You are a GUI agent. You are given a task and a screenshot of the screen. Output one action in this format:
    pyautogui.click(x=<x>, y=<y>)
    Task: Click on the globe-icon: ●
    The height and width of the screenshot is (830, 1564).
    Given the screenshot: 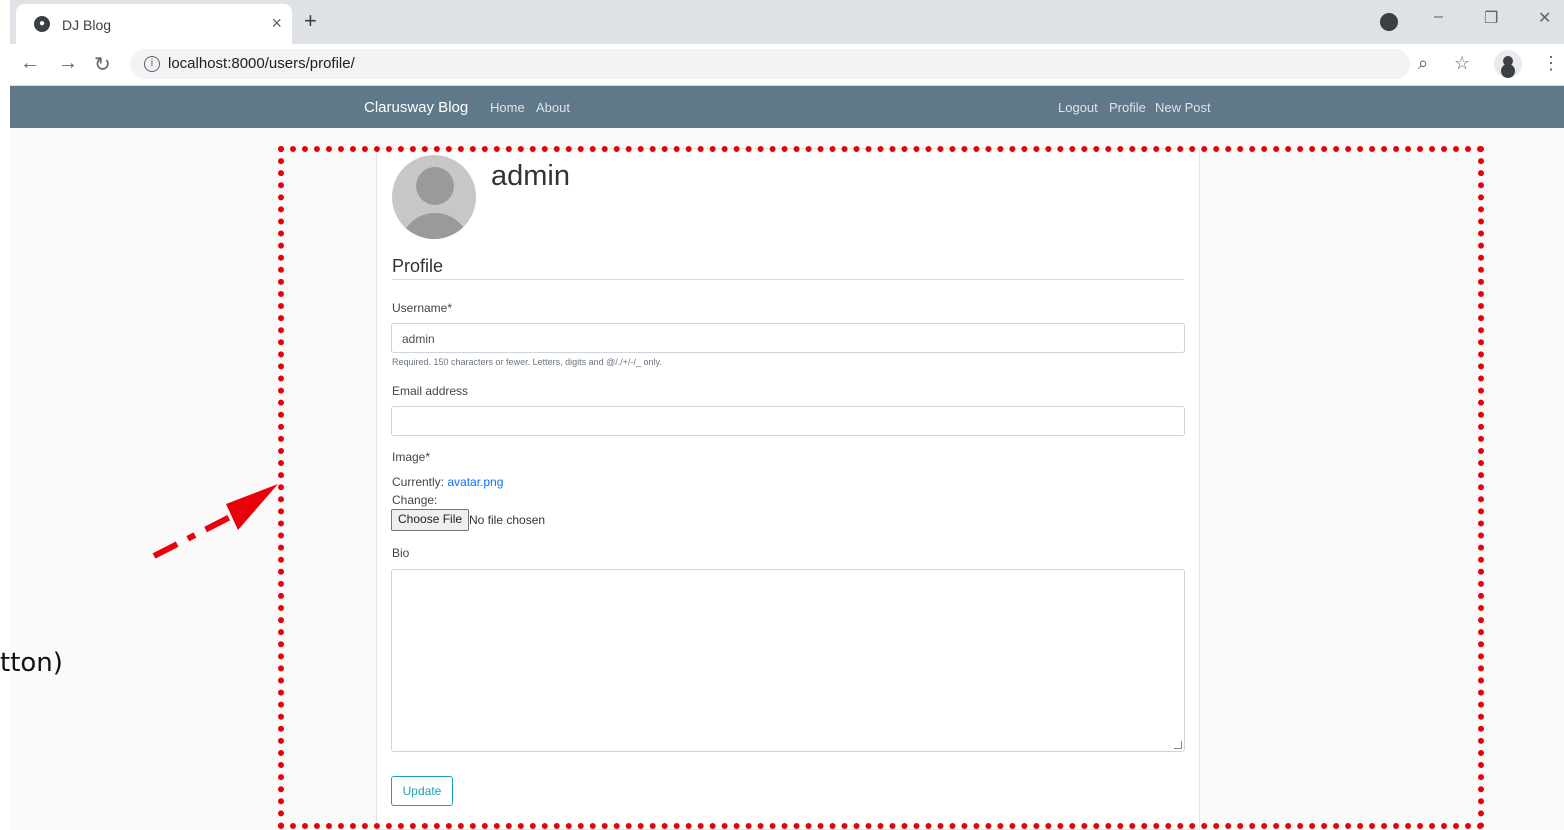 What is the action you would take?
    pyautogui.click(x=42, y=24)
    